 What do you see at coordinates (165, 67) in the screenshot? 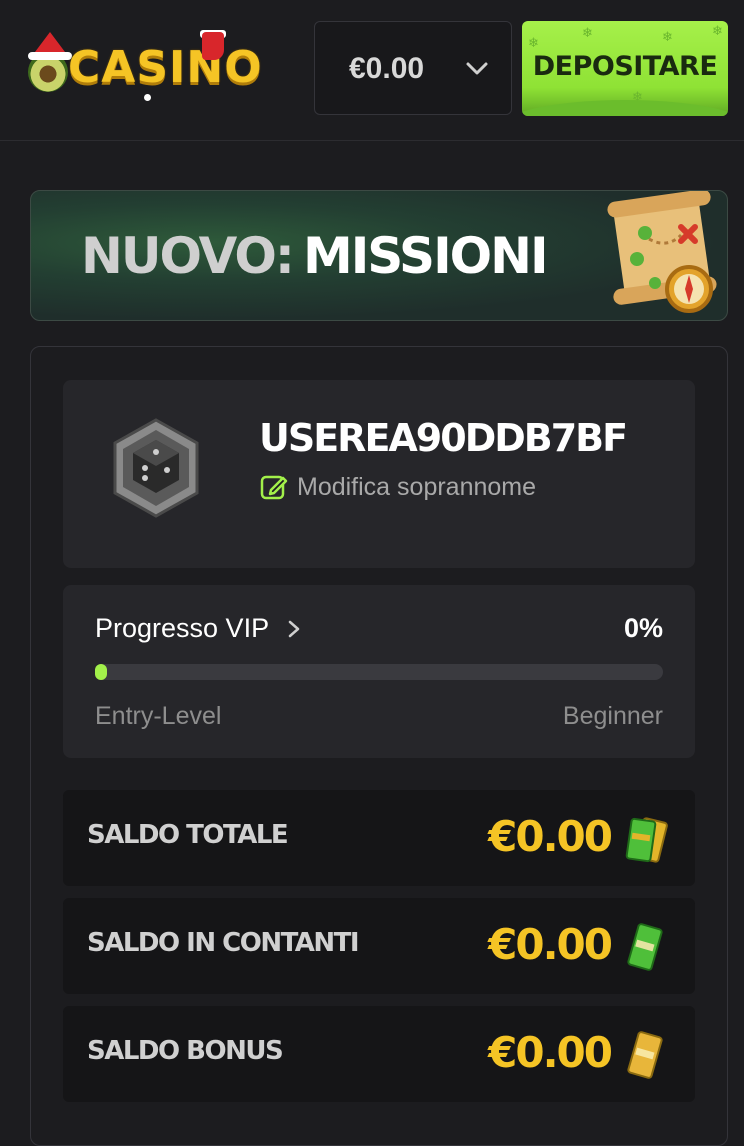
I see `logo-text: CASINO` at bounding box center [165, 67].